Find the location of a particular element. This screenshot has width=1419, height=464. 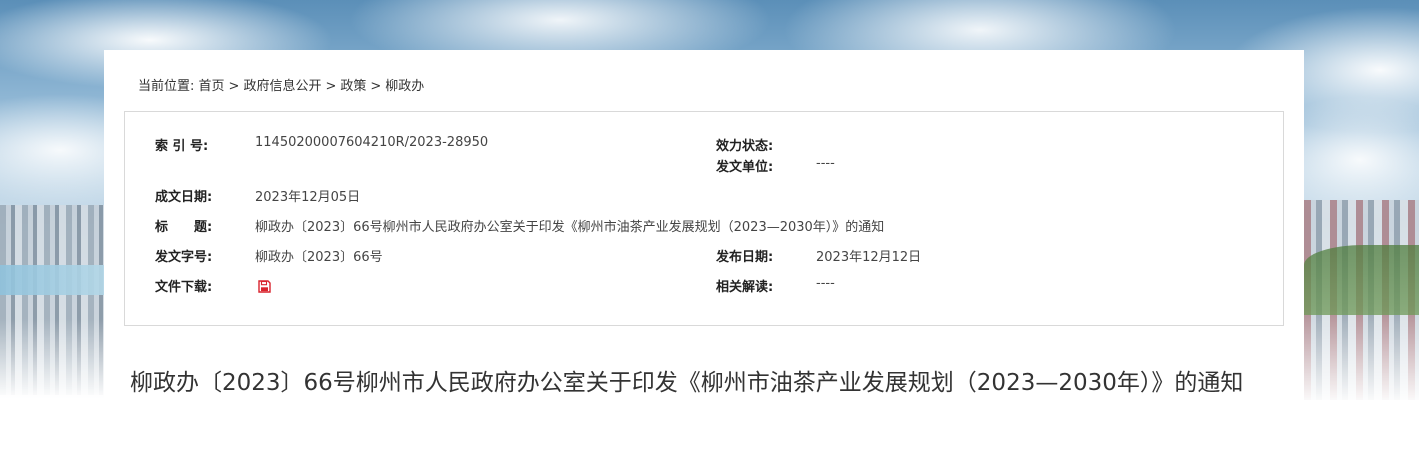

issuer-label: 发文单位: is located at coordinates (745, 167).